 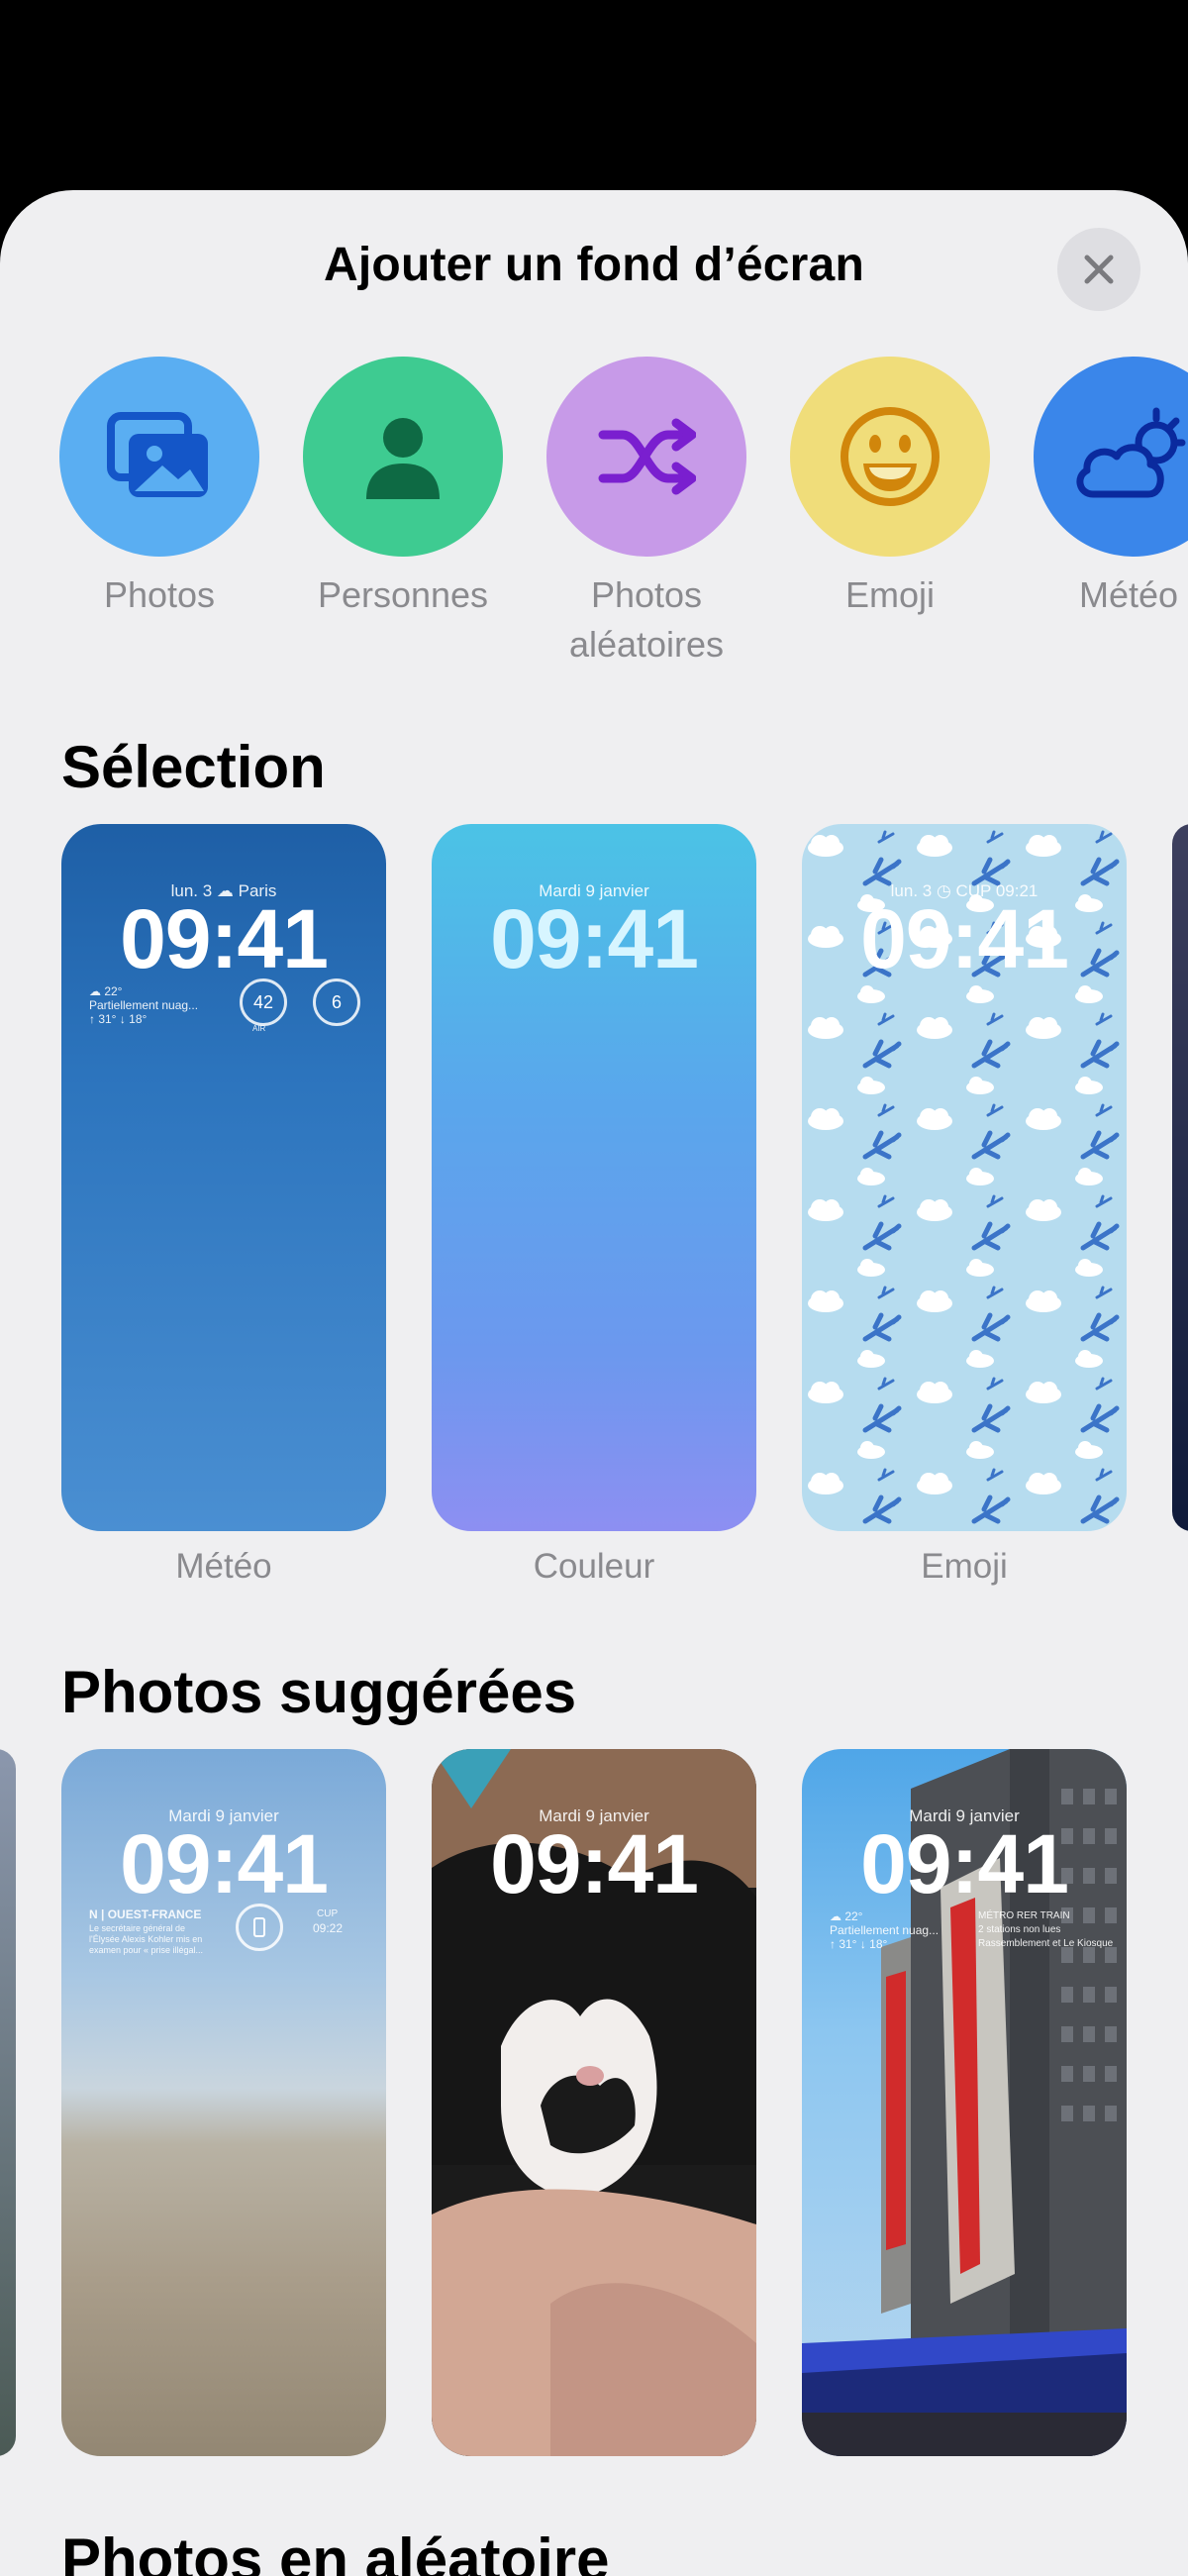 I want to click on category-label: Photos aléatoires, so click(x=647, y=619).